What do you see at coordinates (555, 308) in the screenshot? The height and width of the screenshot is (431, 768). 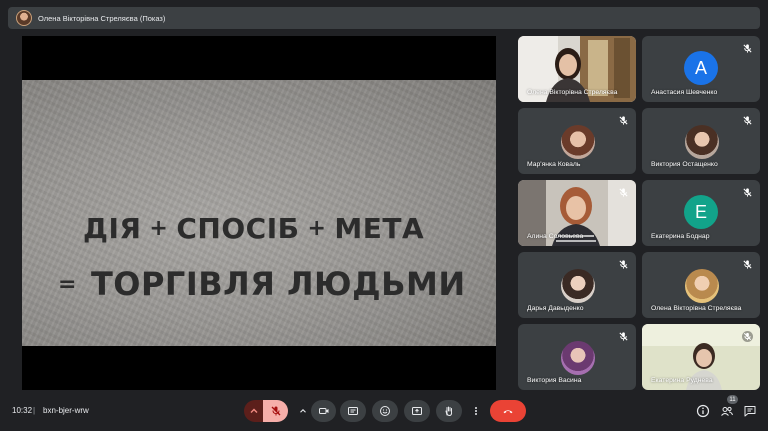 I see `participant-name: Дарья Давыденко` at bounding box center [555, 308].